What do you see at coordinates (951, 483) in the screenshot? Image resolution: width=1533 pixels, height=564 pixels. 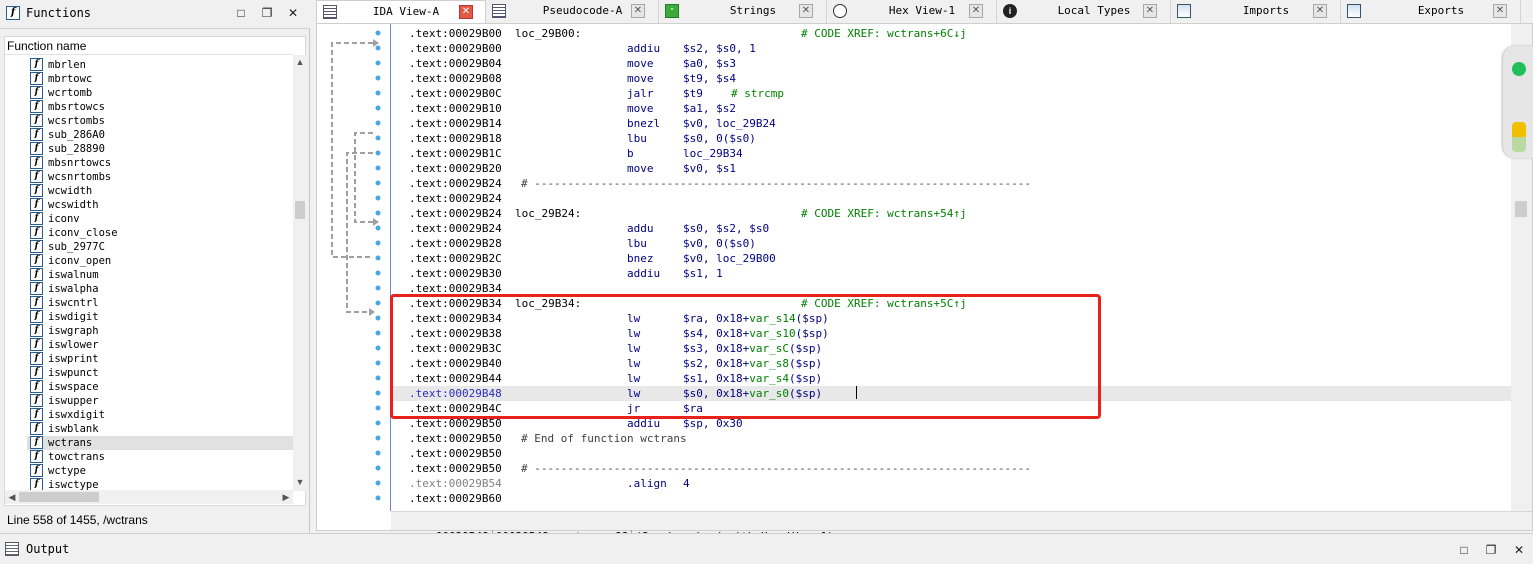 I see `code-line: .text:00029B54 .align 4` at bounding box center [951, 483].